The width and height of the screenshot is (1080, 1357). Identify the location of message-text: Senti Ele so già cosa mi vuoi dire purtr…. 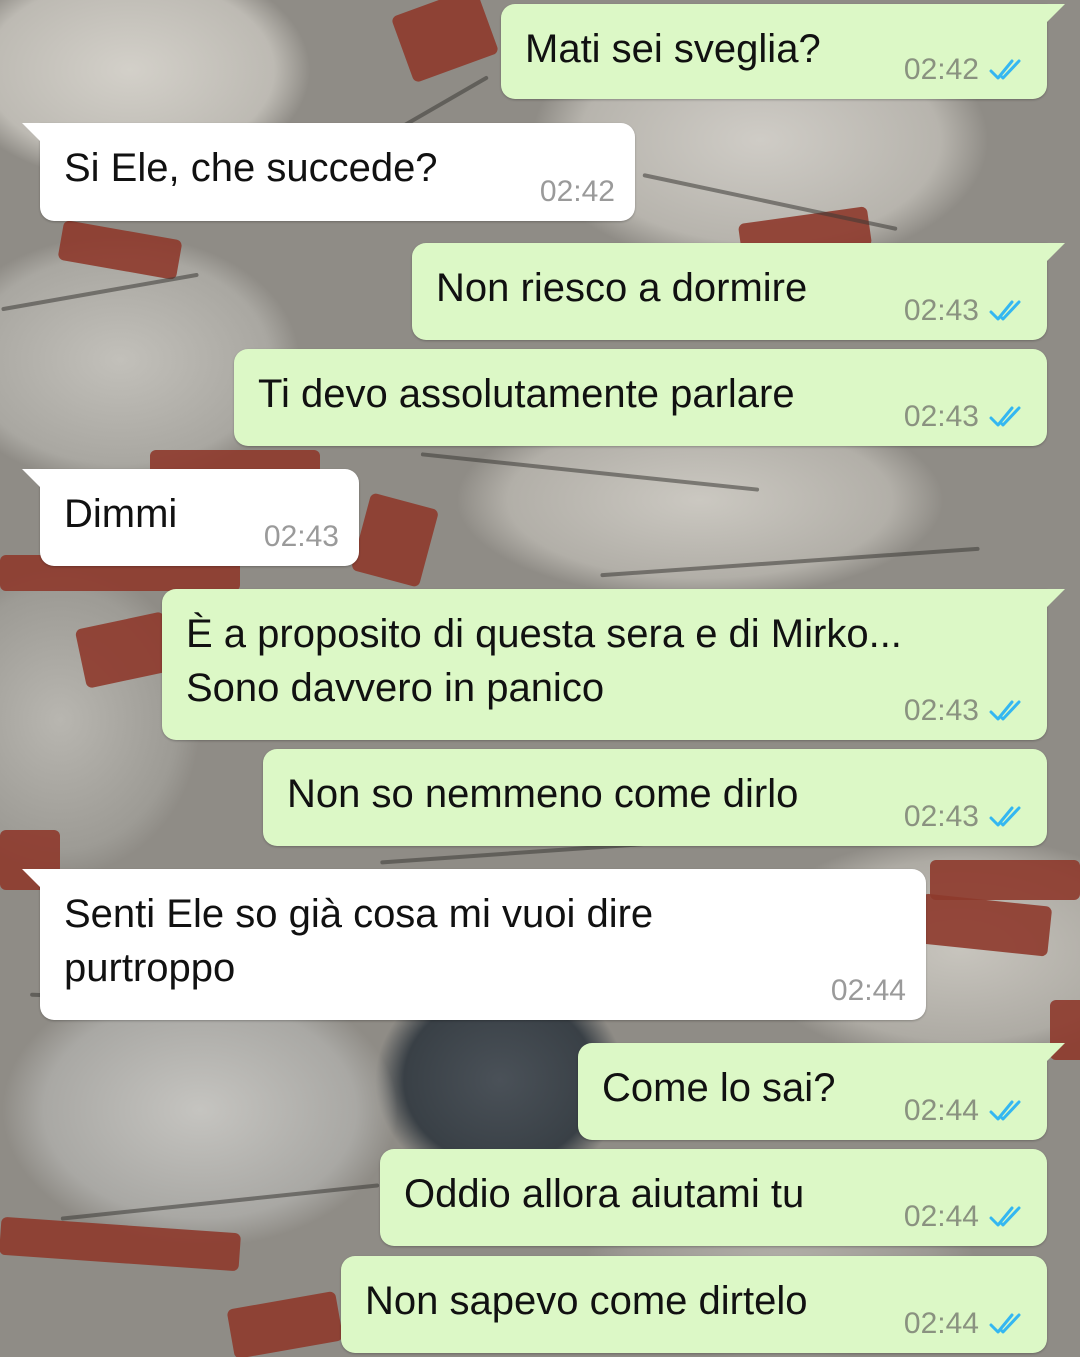
(359, 941).